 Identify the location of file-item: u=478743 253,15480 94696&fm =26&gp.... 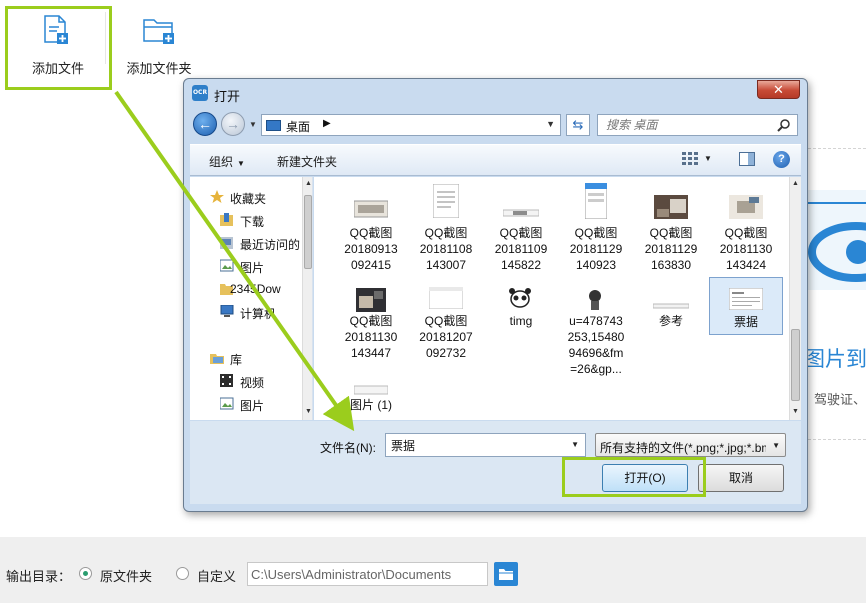
(596, 333).